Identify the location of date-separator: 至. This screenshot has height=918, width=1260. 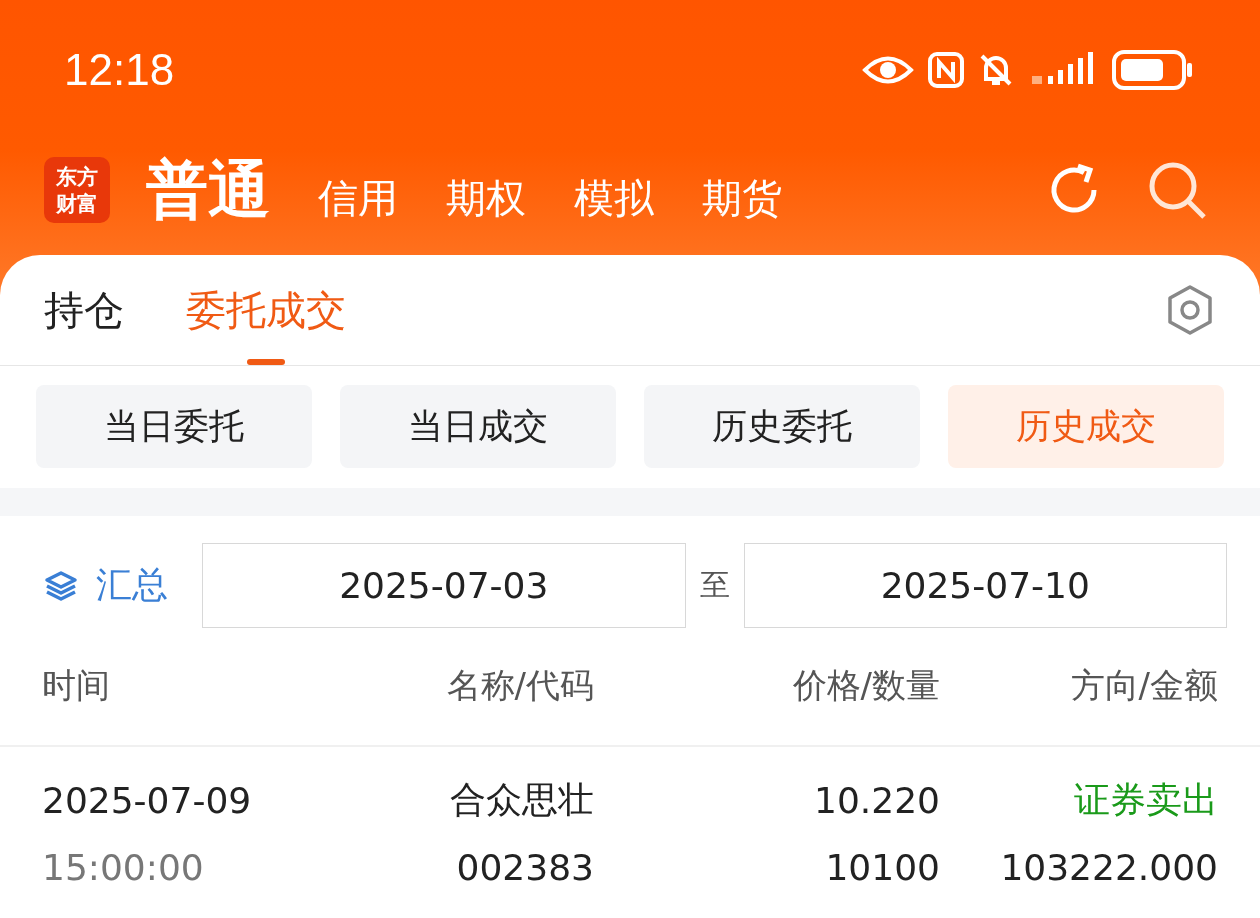
(714, 585).